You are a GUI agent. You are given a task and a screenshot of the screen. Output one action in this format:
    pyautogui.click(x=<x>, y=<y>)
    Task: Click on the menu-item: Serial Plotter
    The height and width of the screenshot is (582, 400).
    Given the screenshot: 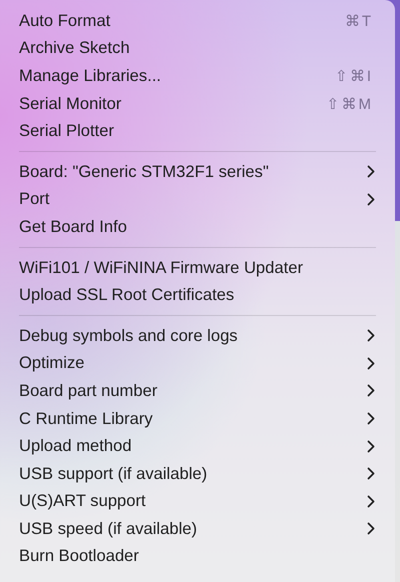 What is the action you would take?
    pyautogui.click(x=66, y=131)
    